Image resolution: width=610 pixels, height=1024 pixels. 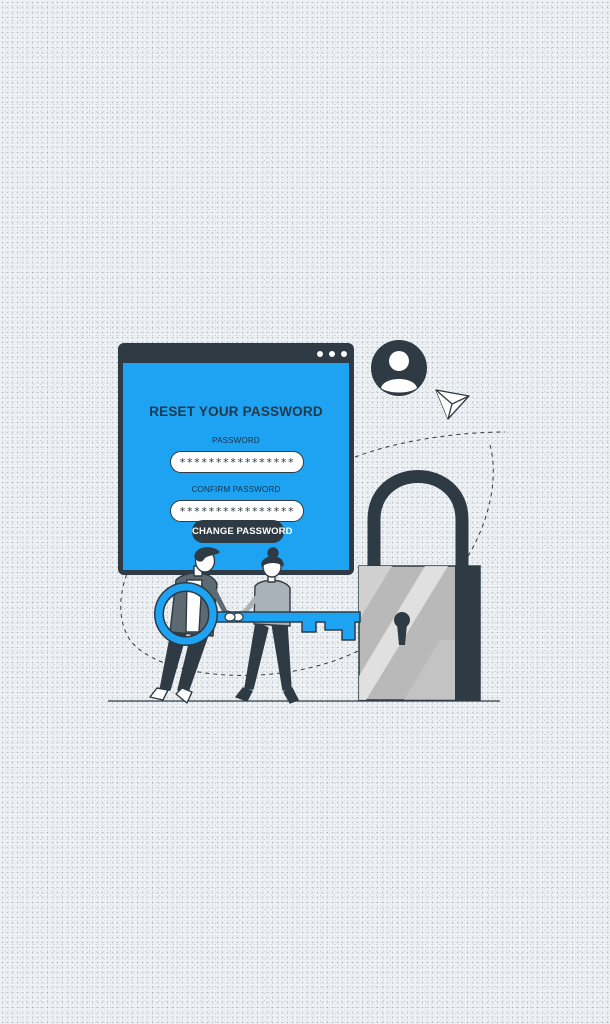 What do you see at coordinates (399, 368) in the screenshot?
I see `user-avatar-icon` at bounding box center [399, 368].